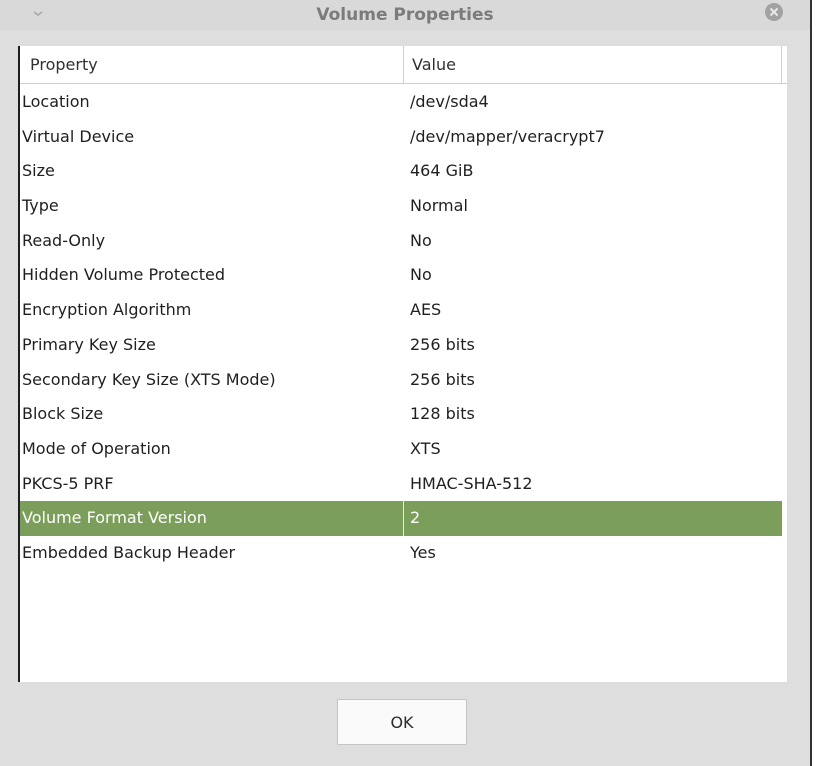 The image size is (818, 766). I want to click on title-bar: Volume Properties, so click(405, 15).